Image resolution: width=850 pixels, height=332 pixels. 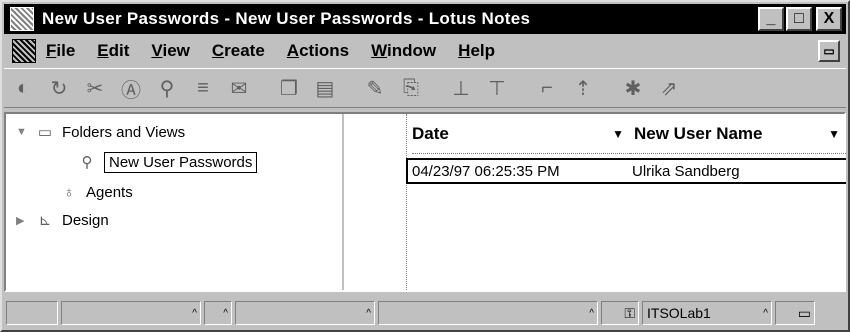 What do you see at coordinates (375, 202) in the screenshot?
I see `selection-margin` at bounding box center [375, 202].